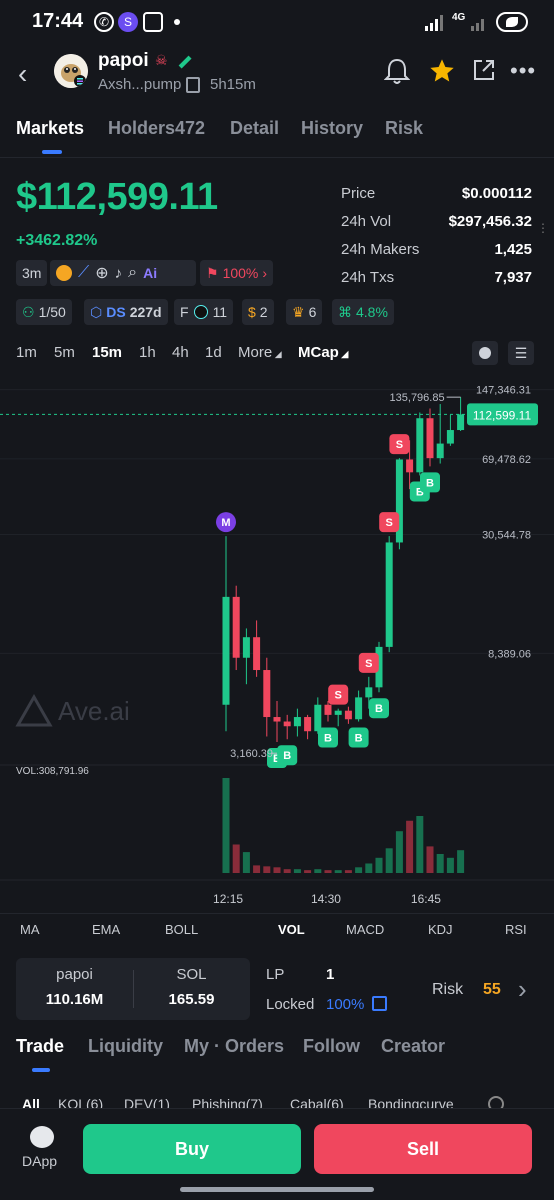 The height and width of the screenshot is (1200, 554). Describe the element at coordinates (119, 273) in the screenshot. I see `tiktok-icon: ♪` at that location.